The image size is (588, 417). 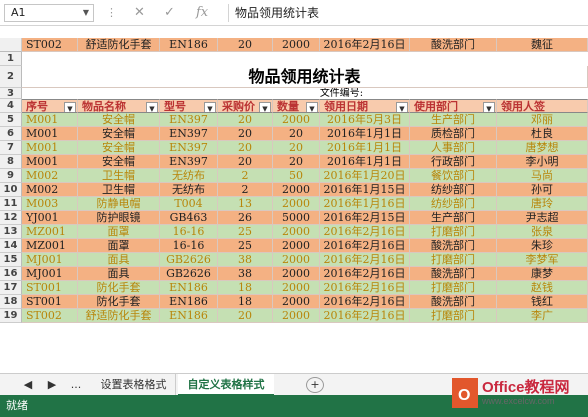 I want to click on name-box-value: A1, so click(x=18, y=12).